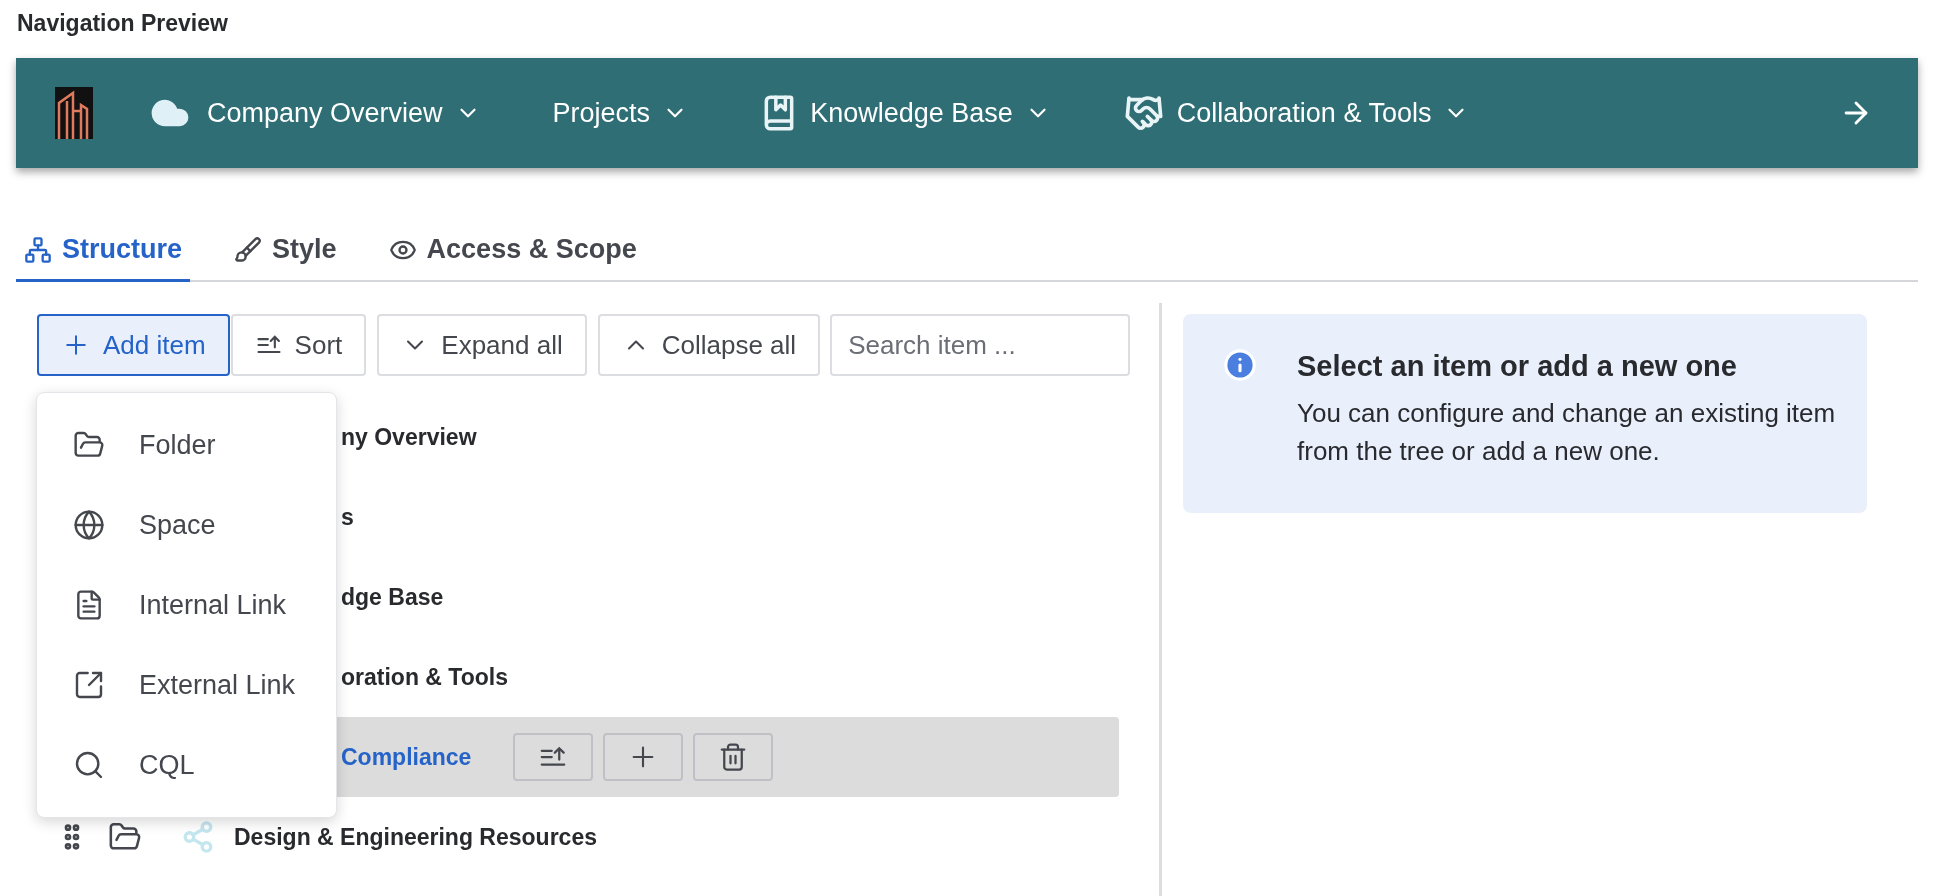 The width and height of the screenshot is (1934, 896). Describe the element at coordinates (313, 113) in the screenshot. I see `nav-menu-item: Company Overview` at that location.